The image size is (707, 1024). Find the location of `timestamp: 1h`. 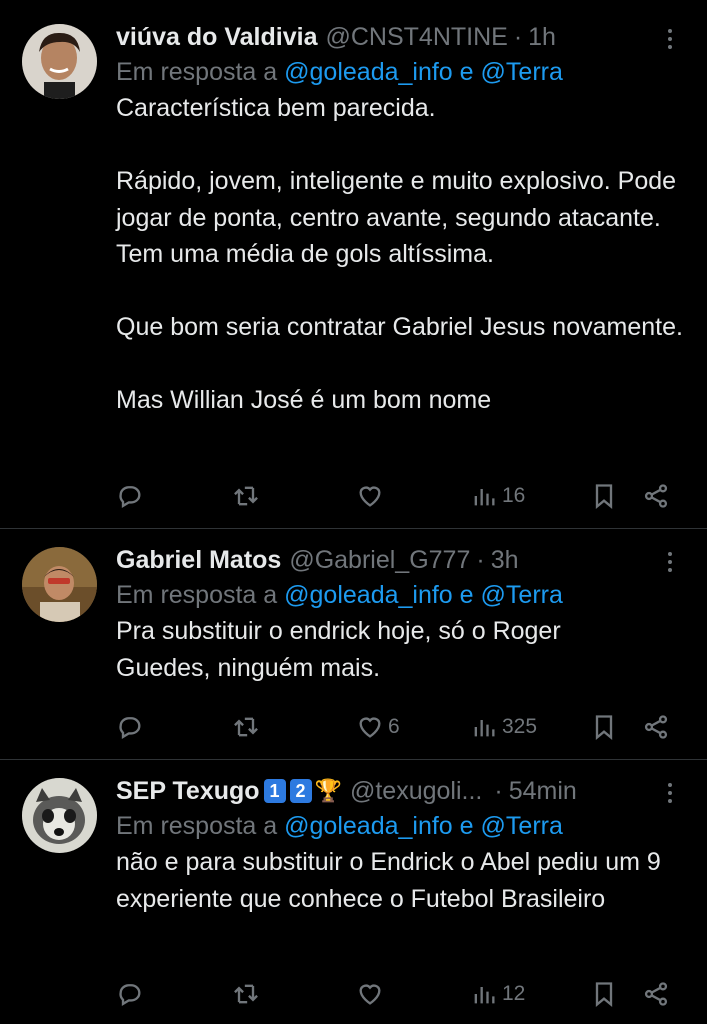

timestamp: 1h is located at coordinates (542, 37).